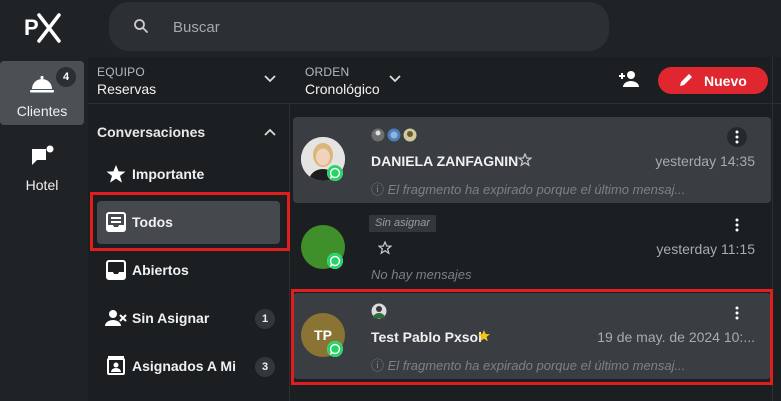 The width and height of the screenshot is (781, 401). What do you see at coordinates (42, 167) in the screenshot?
I see `rail-item-hotel: Hotel` at bounding box center [42, 167].